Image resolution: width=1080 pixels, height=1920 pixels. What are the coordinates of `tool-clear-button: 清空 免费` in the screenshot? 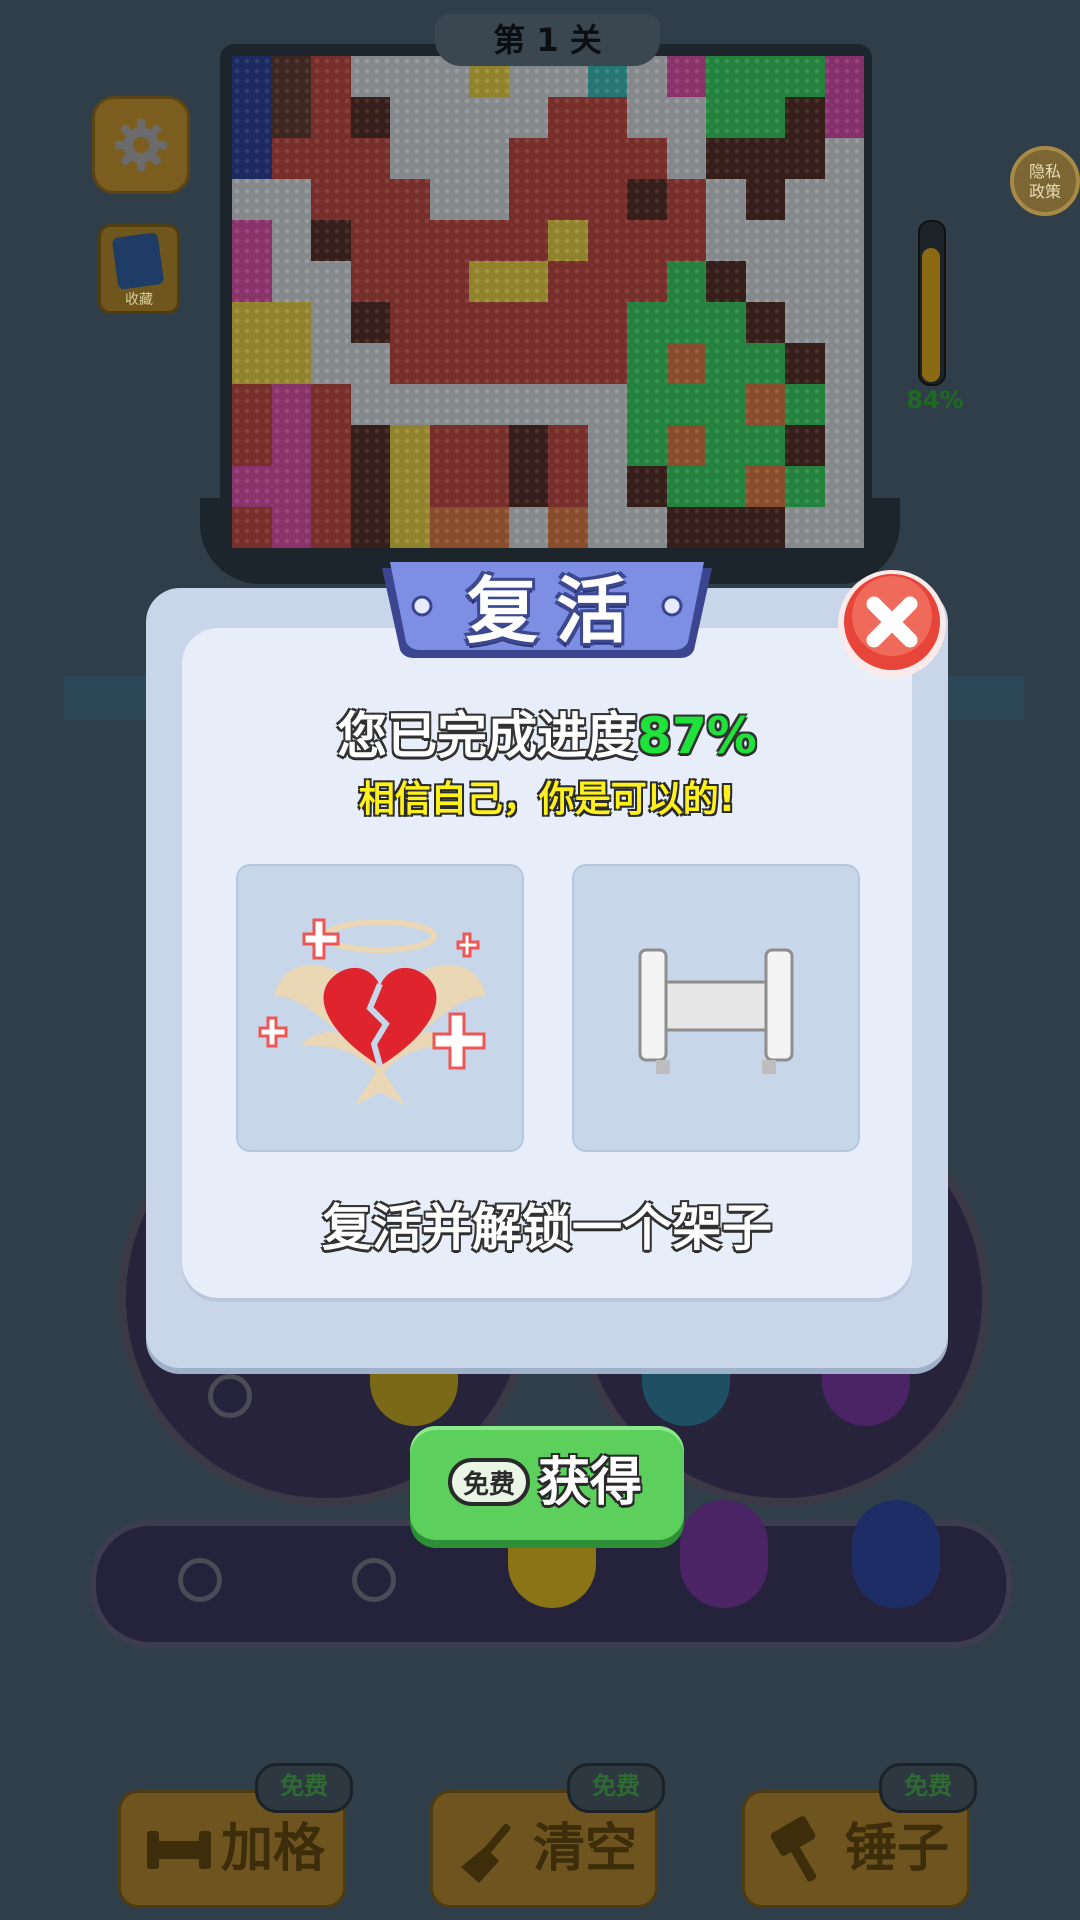 It's located at (547, 1835).